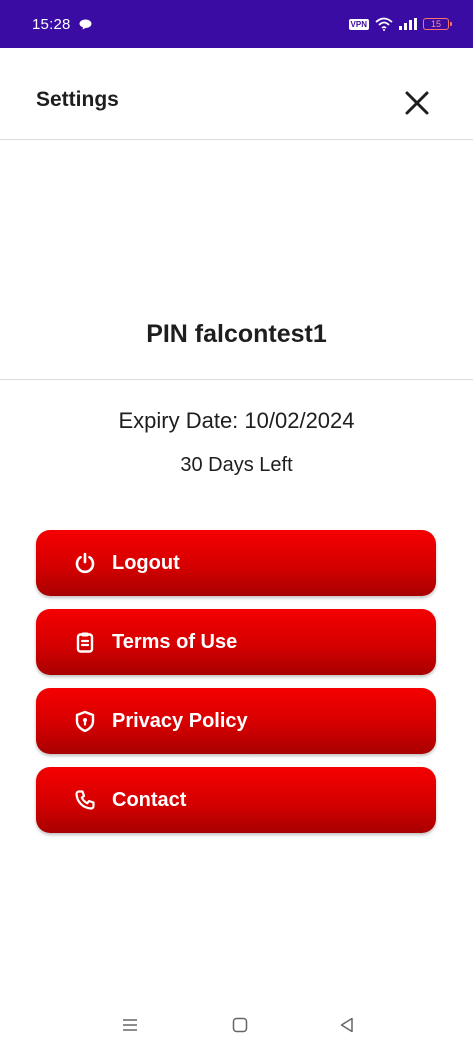 The height and width of the screenshot is (1050, 473). Describe the element at coordinates (236, 563) in the screenshot. I see `logout-button: Logout` at that location.